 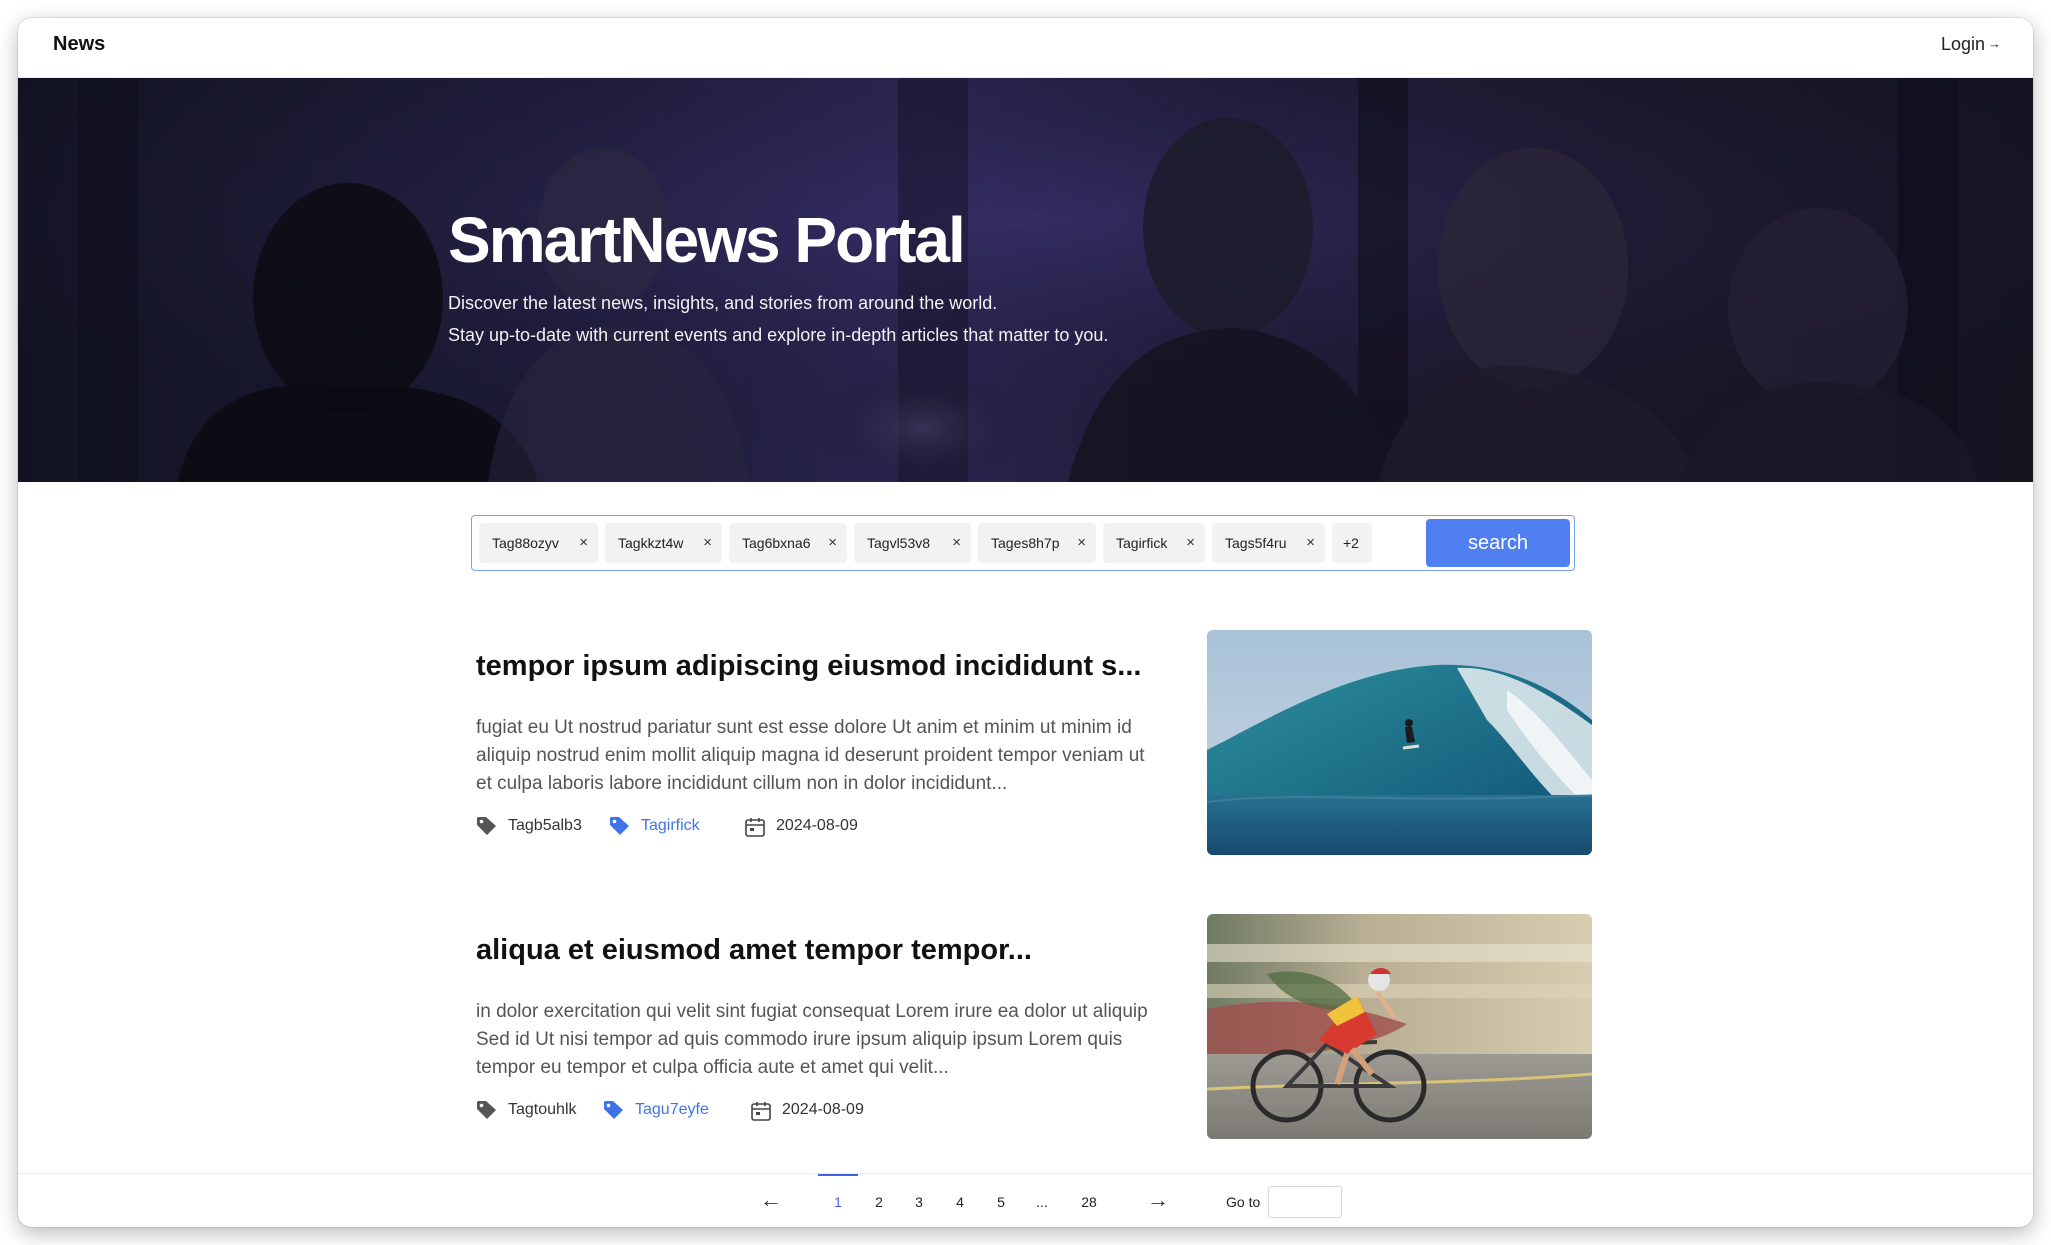 I want to click on article-tag-label: Tagb5alb3, so click(x=545, y=825).